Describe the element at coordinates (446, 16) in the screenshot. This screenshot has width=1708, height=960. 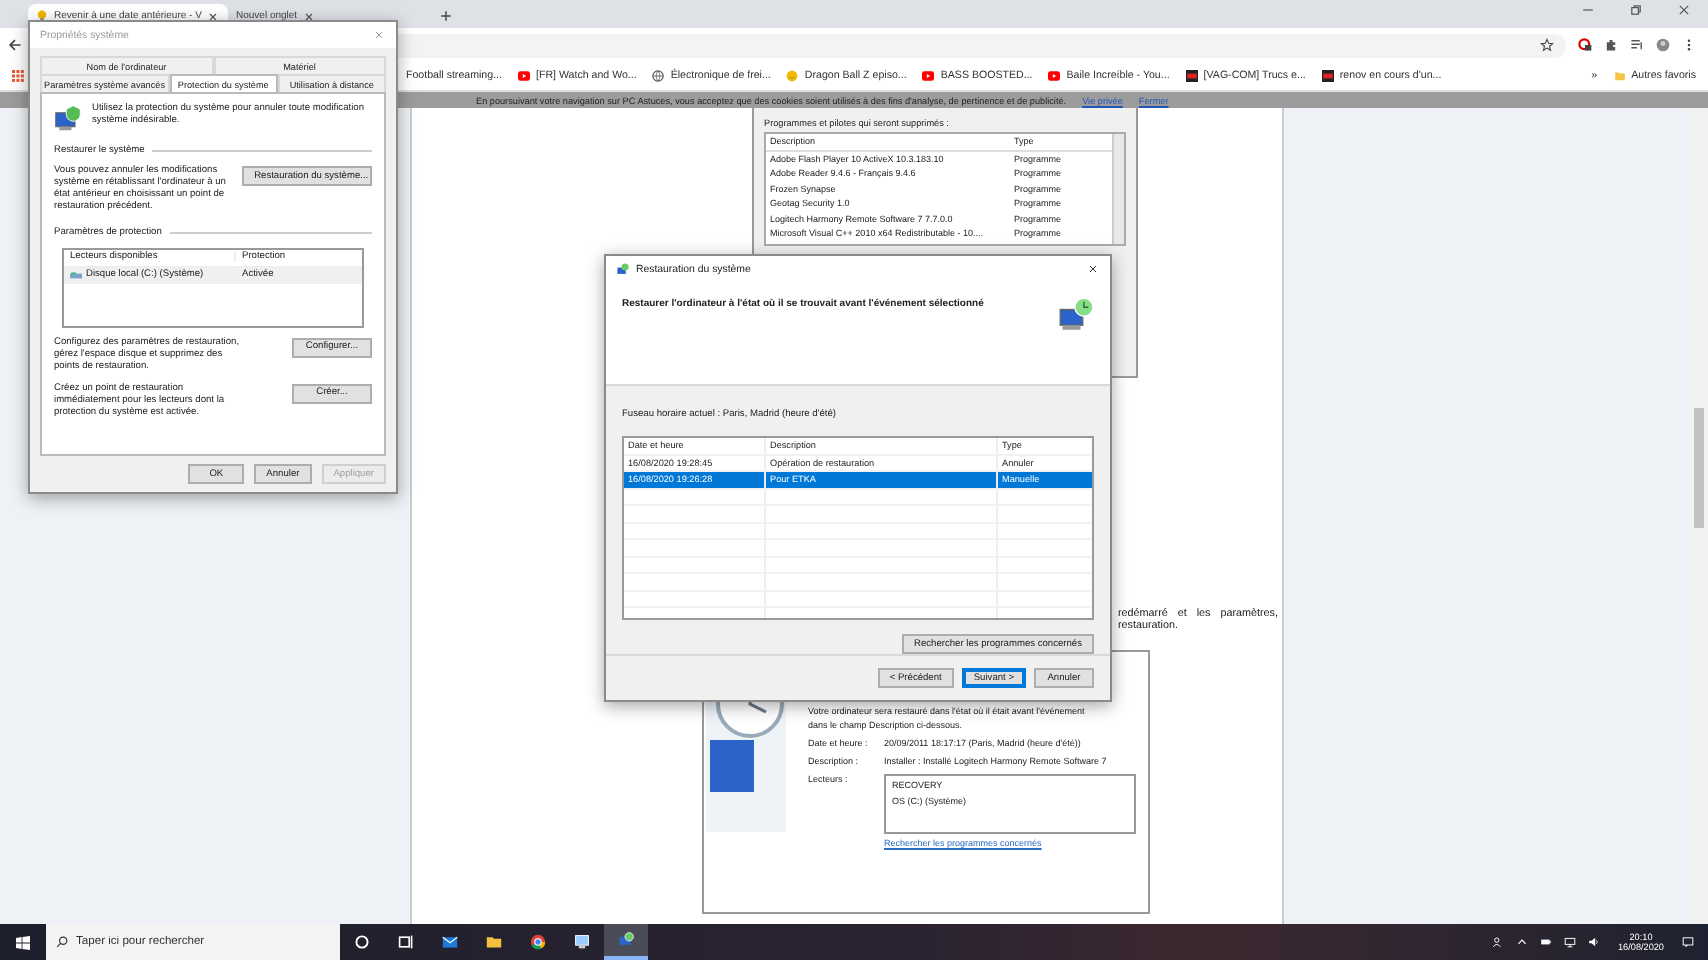
I see `new-tab-icon` at that location.